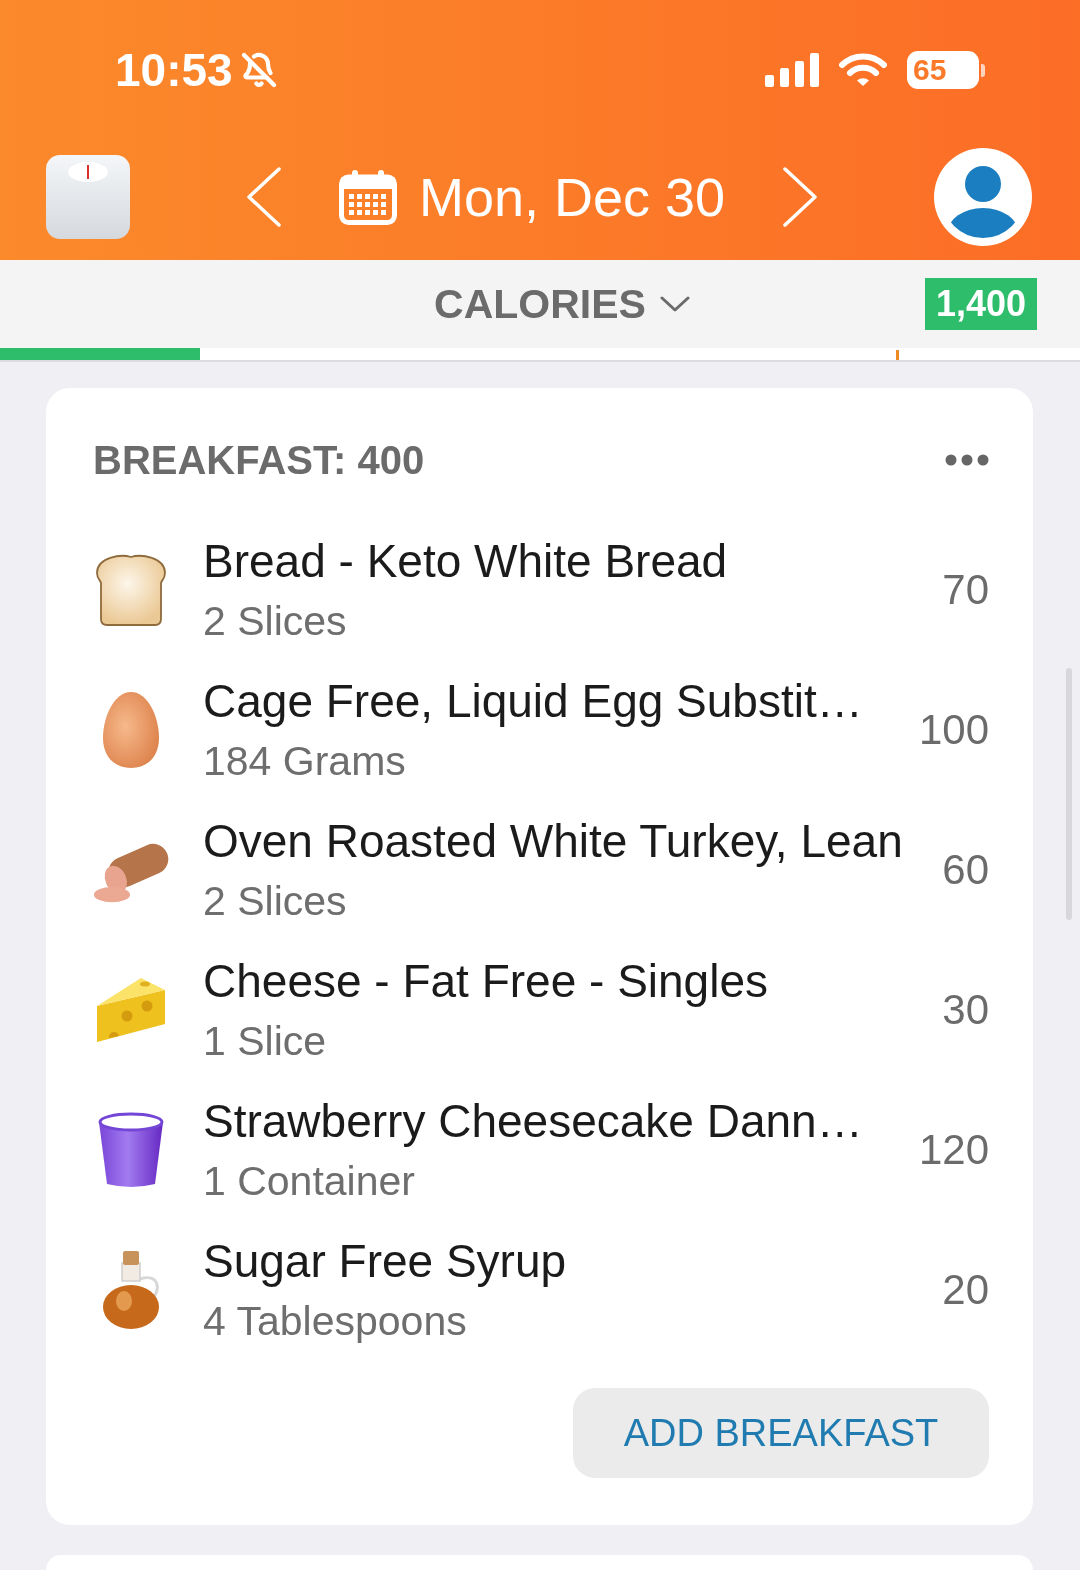 This screenshot has height=1570, width=1080. What do you see at coordinates (863, 70) in the screenshot?
I see `wifi-icon` at bounding box center [863, 70].